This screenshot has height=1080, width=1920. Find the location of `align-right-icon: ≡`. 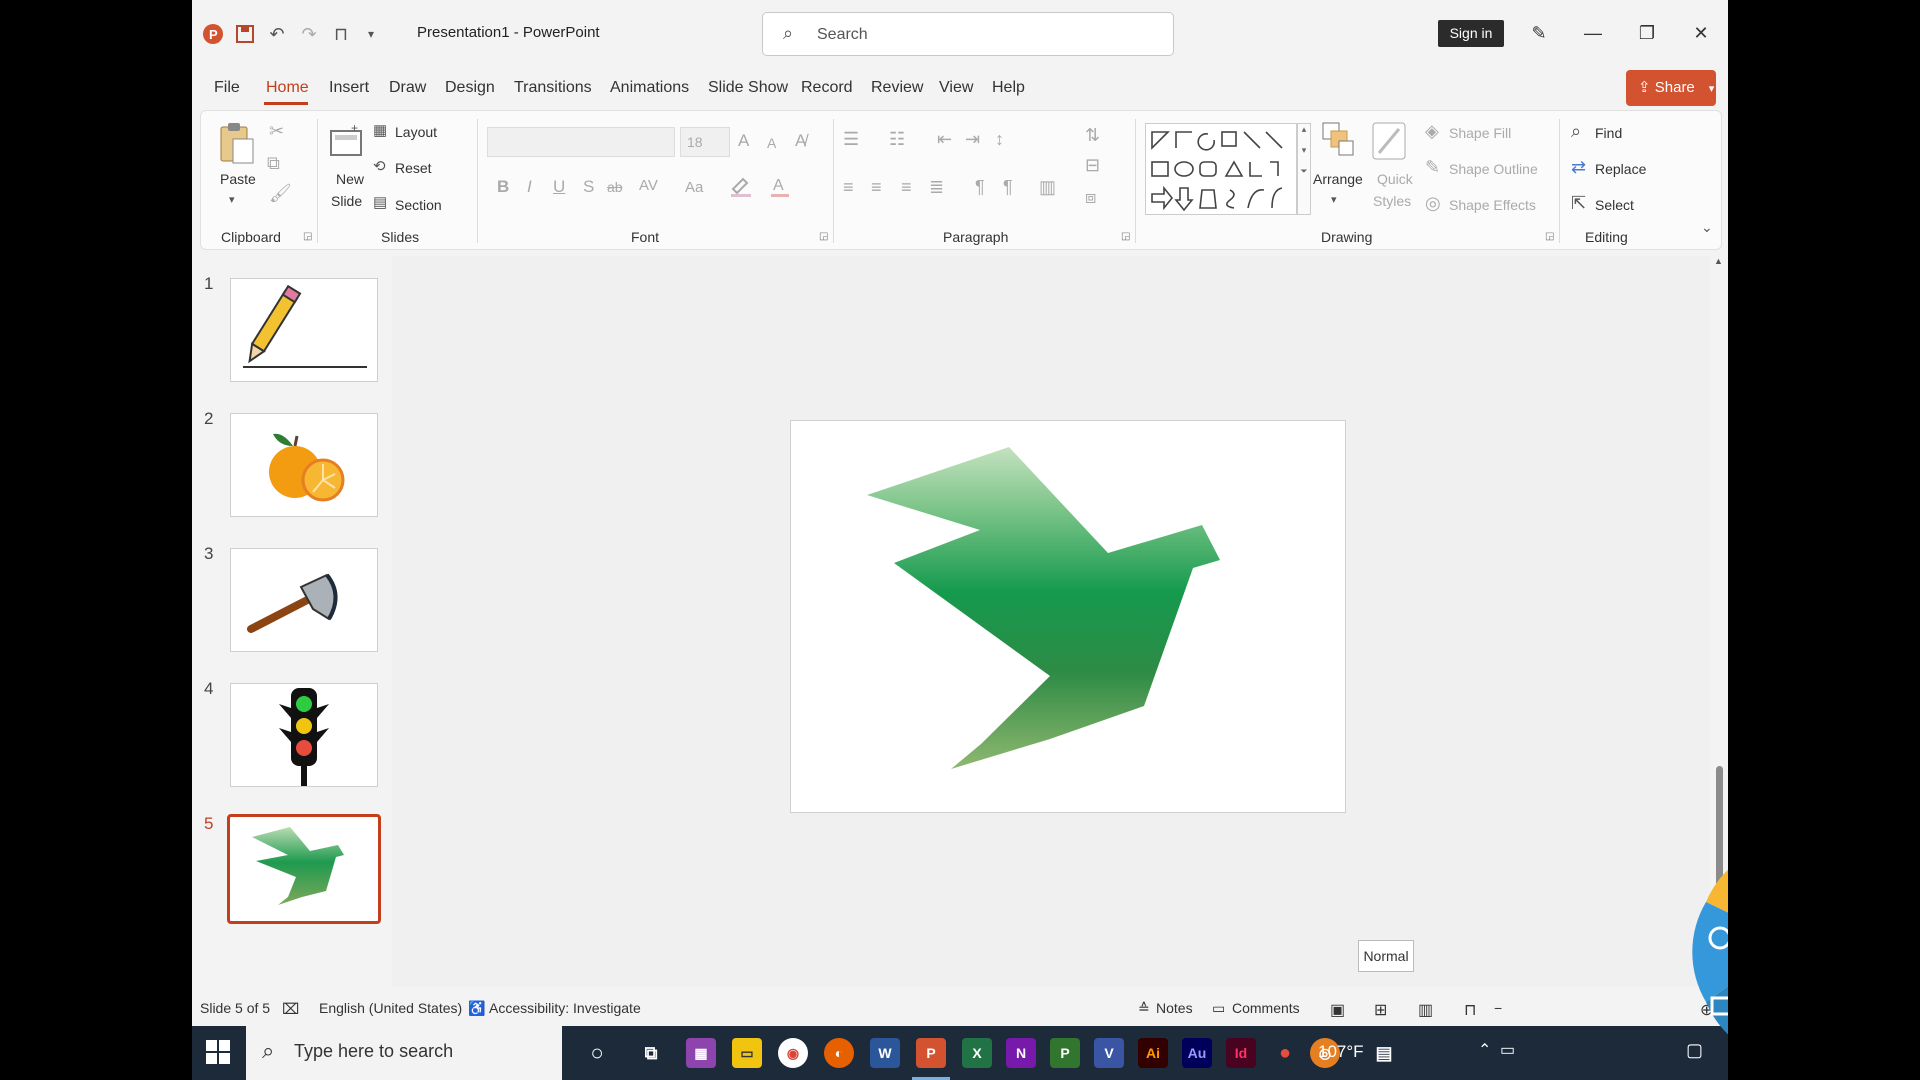

align-right-icon: ≡ is located at coordinates (906, 187).